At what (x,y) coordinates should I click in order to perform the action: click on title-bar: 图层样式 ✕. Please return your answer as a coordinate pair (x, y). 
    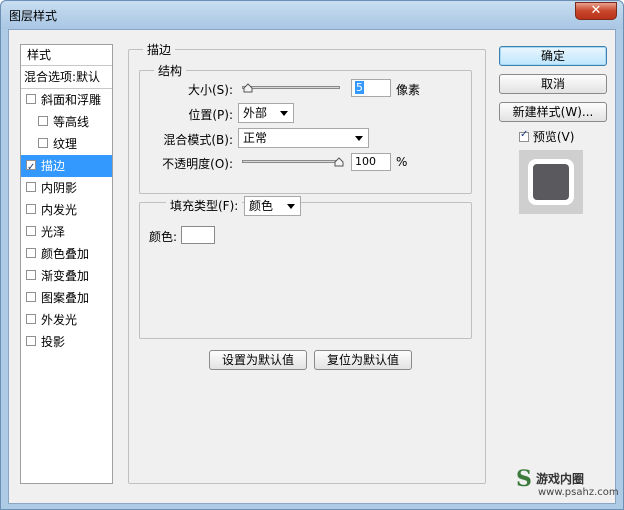
    Looking at the image, I should click on (312, 15).